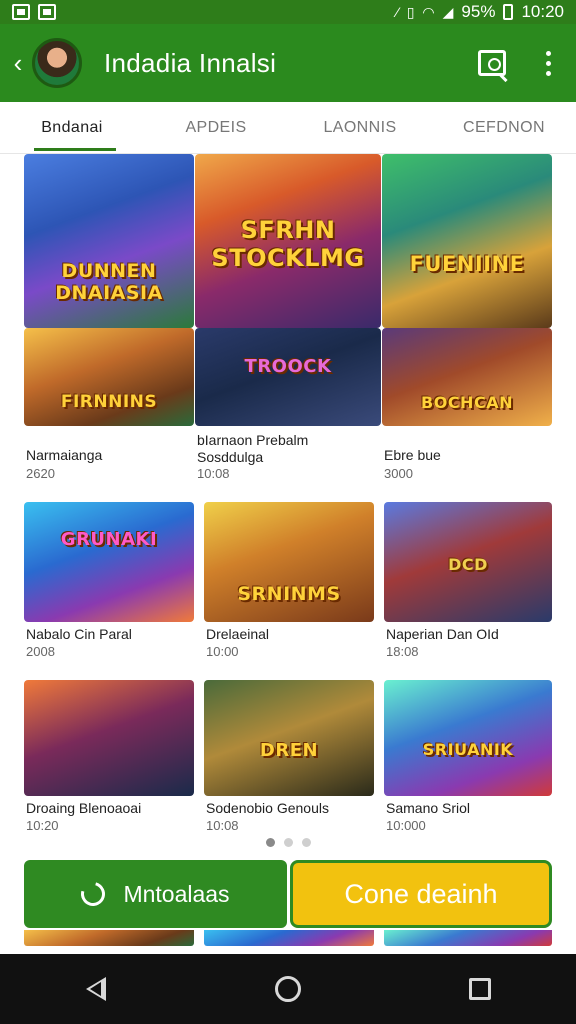  What do you see at coordinates (93, 894) in the screenshot?
I see `phone-icon` at bounding box center [93, 894].